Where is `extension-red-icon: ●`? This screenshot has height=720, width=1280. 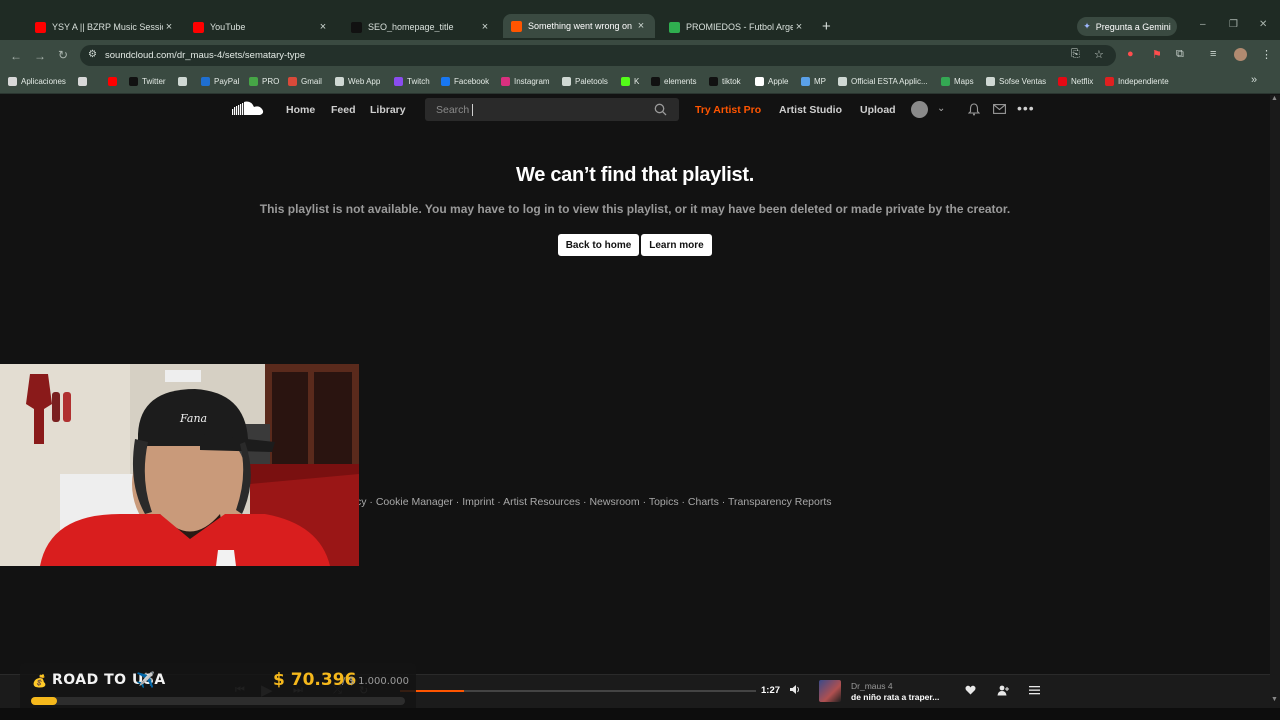 extension-red-icon: ● is located at coordinates (1130, 54).